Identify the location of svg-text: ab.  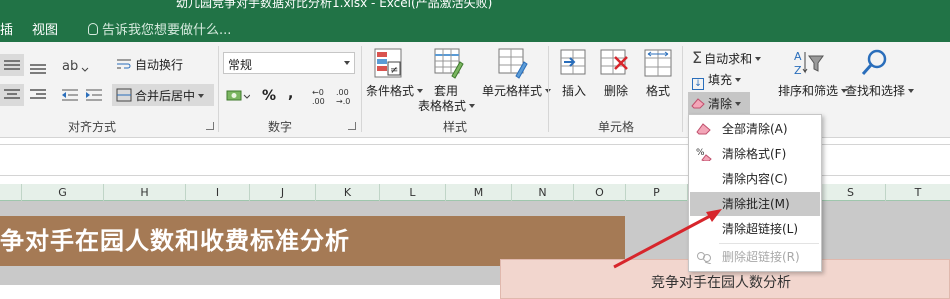
(70, 66).